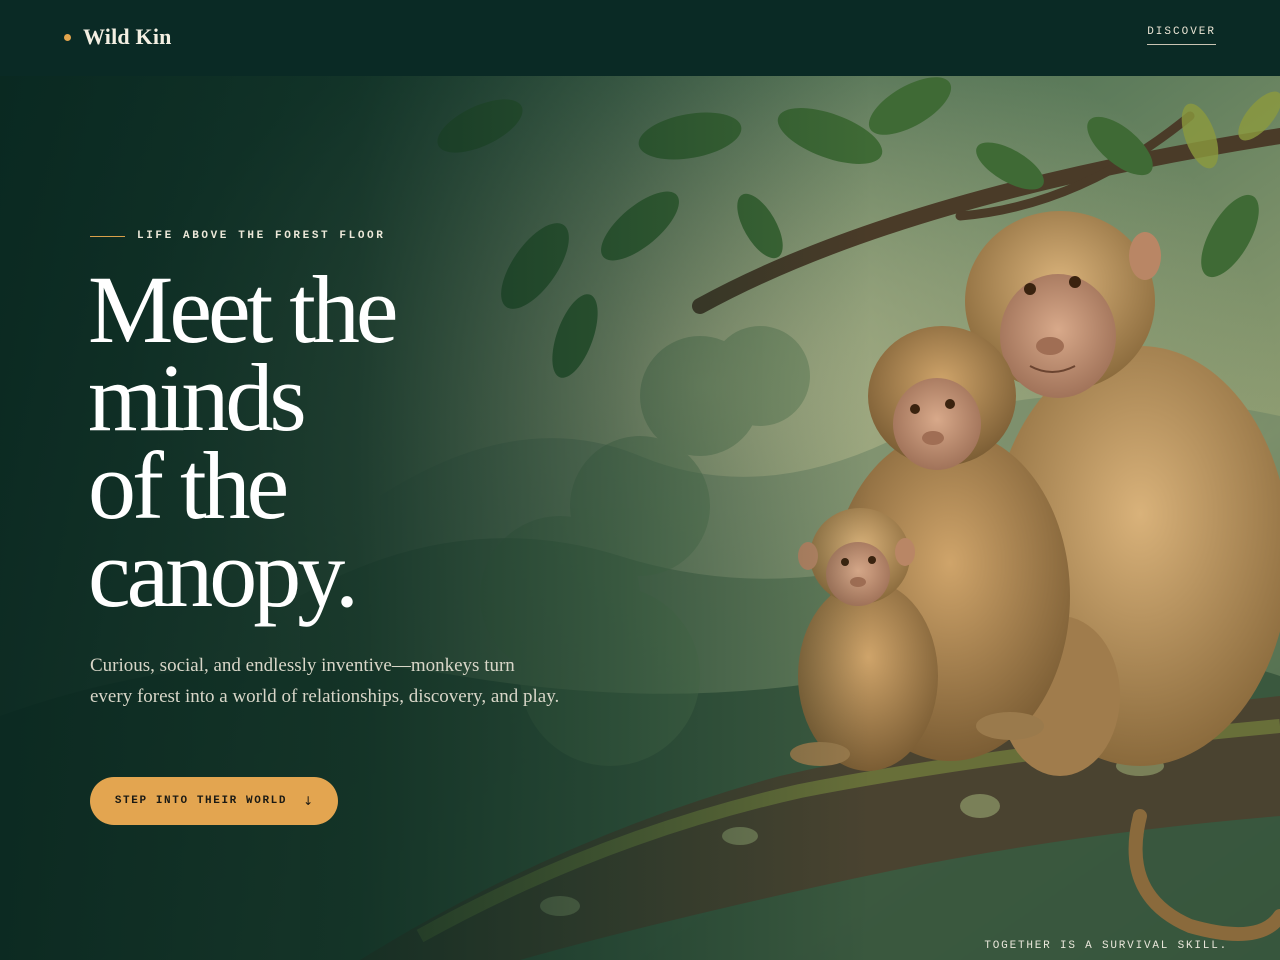 Image resolution: width=1280 pixels, height=960 pixels. Describe the element at coordinates (640, 38) in the screenshot. I see `site-header: Wild Kin DISCOVER` at that location.